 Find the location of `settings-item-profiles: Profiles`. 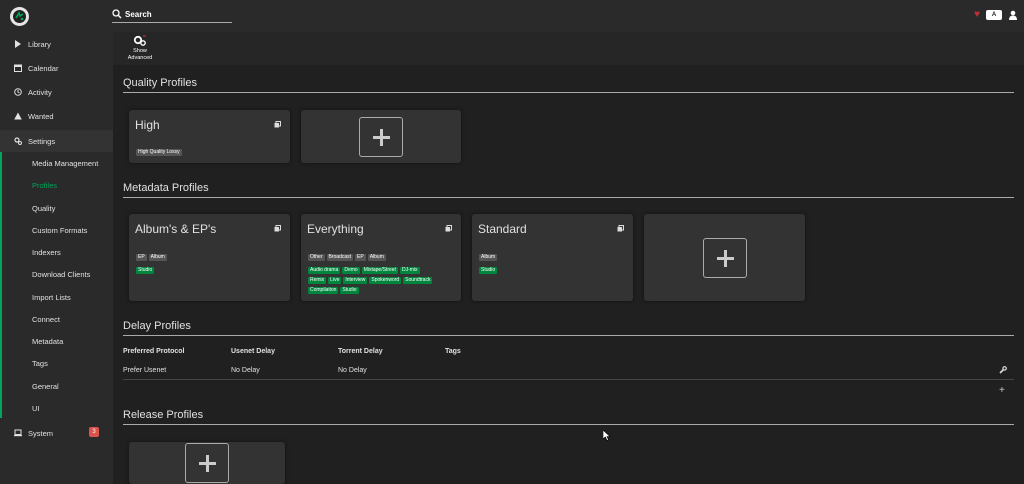

settings-item-profiles: Profiles is located at coordinates (44, 185).